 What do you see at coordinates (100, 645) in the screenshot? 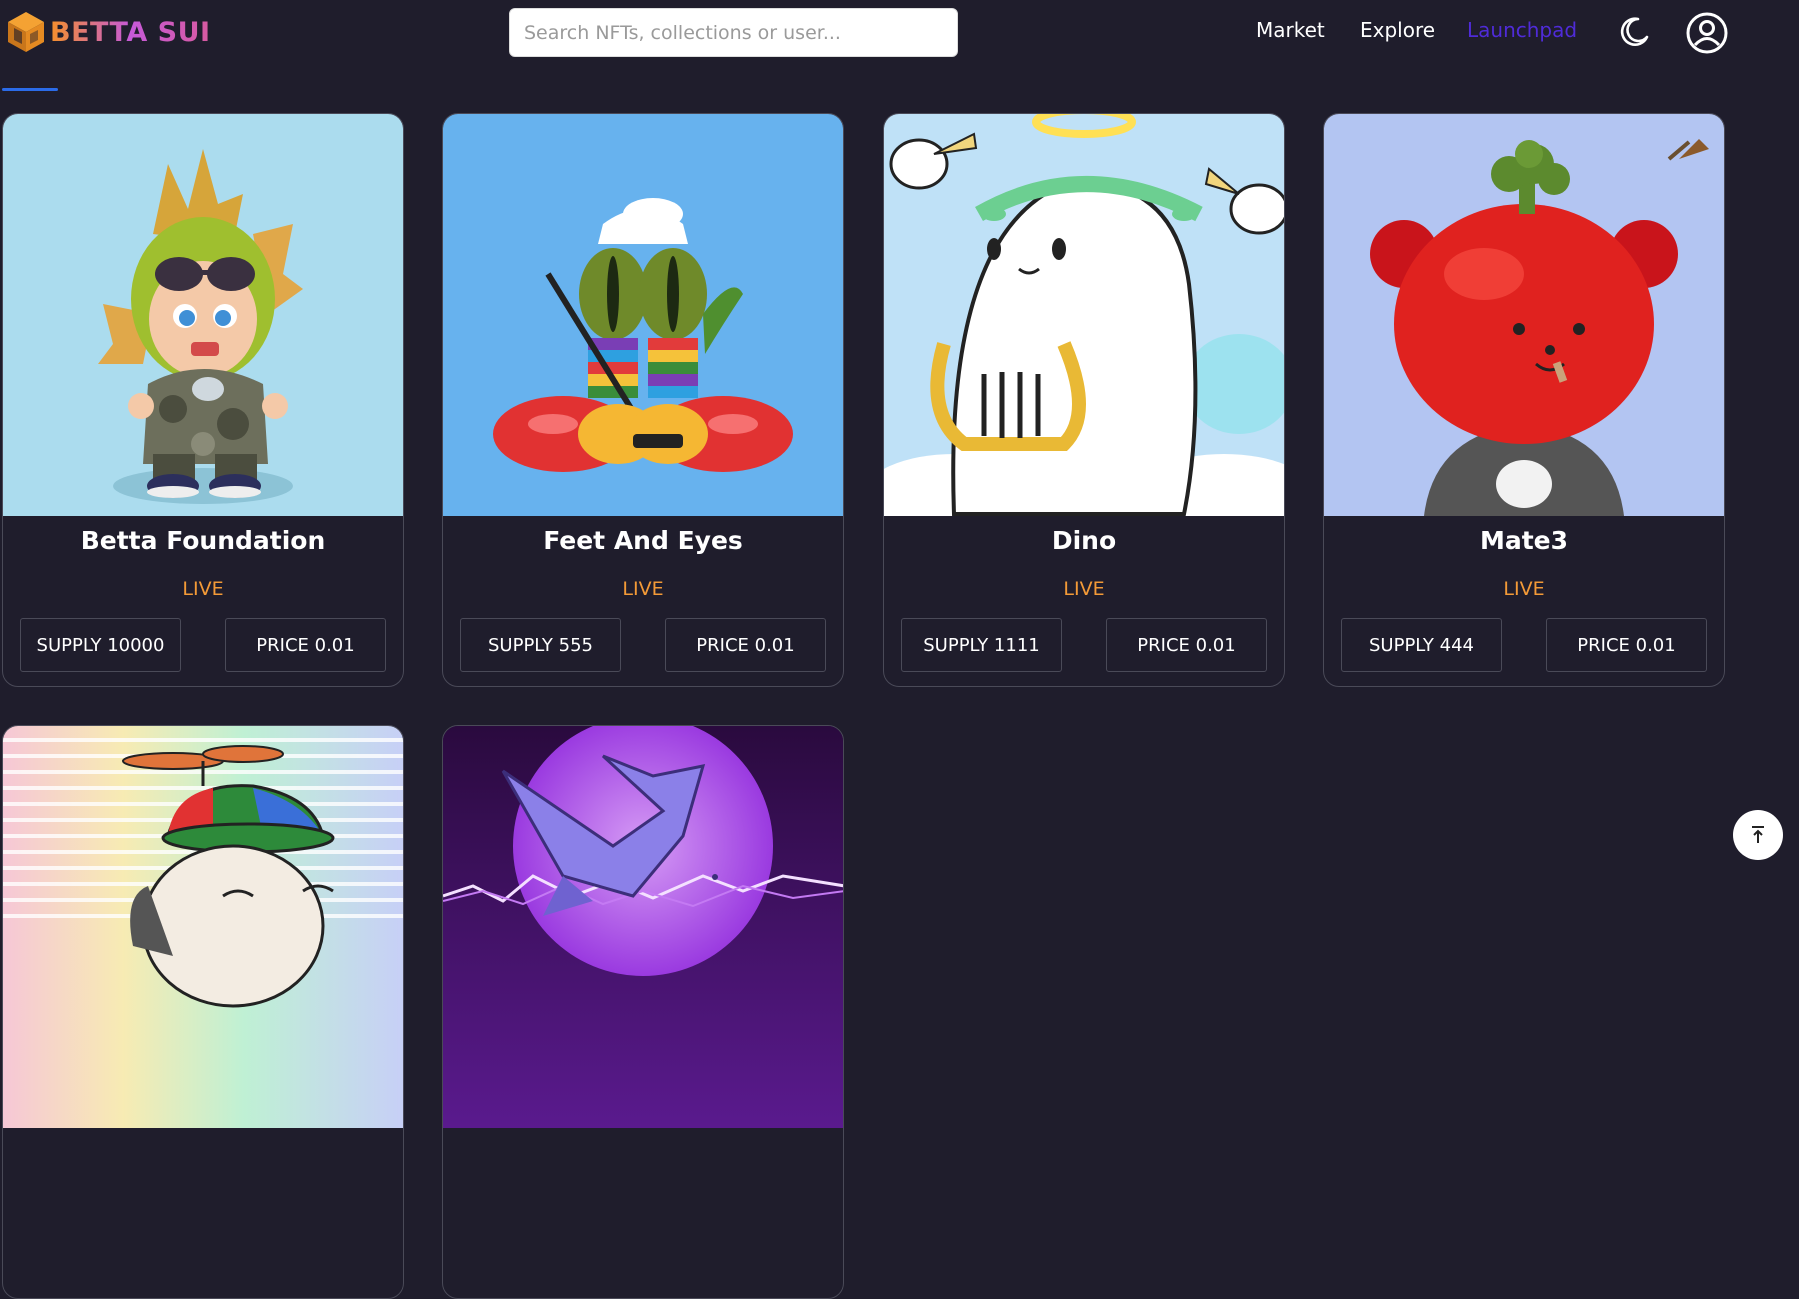
I see `supply-badge: SUPPLY 10000` at bounding box center [100, 645].